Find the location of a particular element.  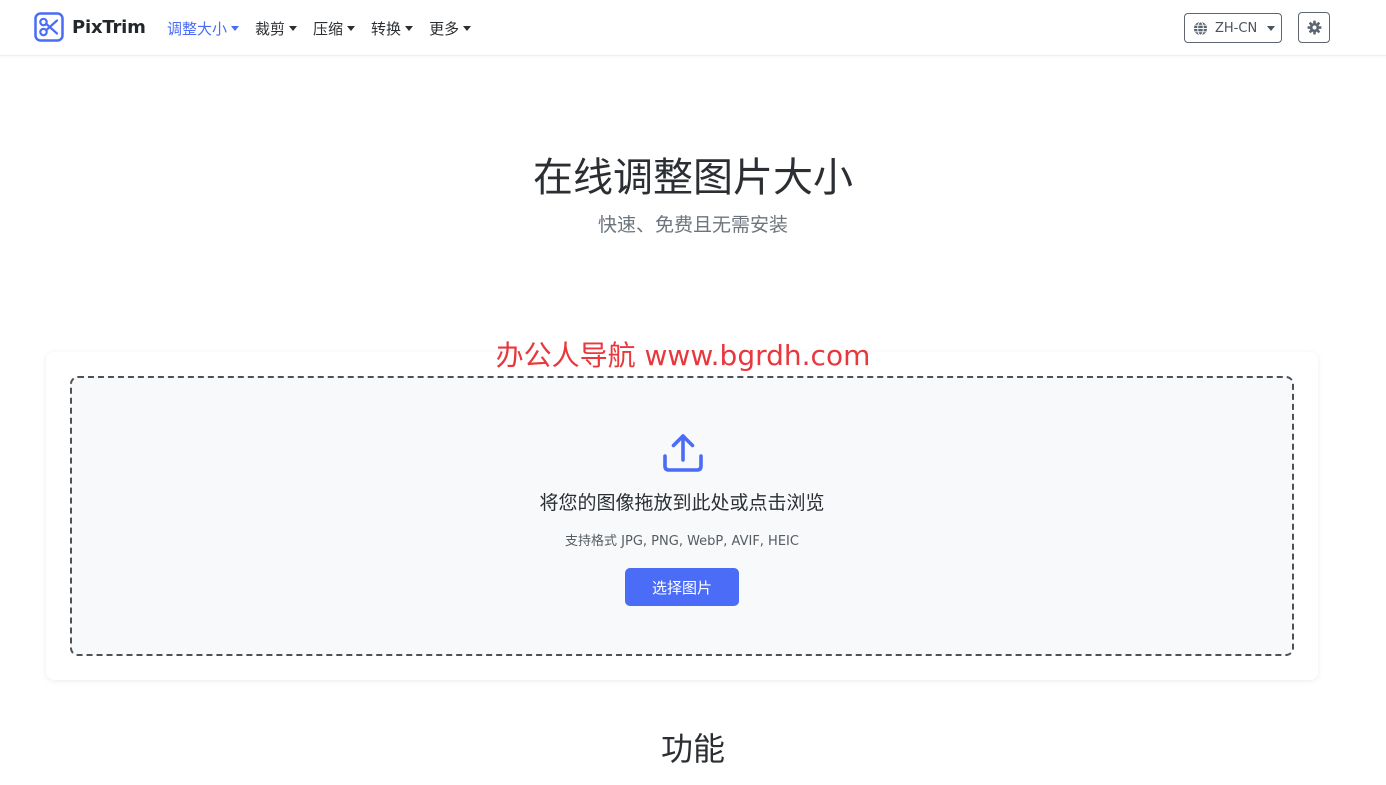

nav-item-label: 更多 is located at coordinates (444, 28).